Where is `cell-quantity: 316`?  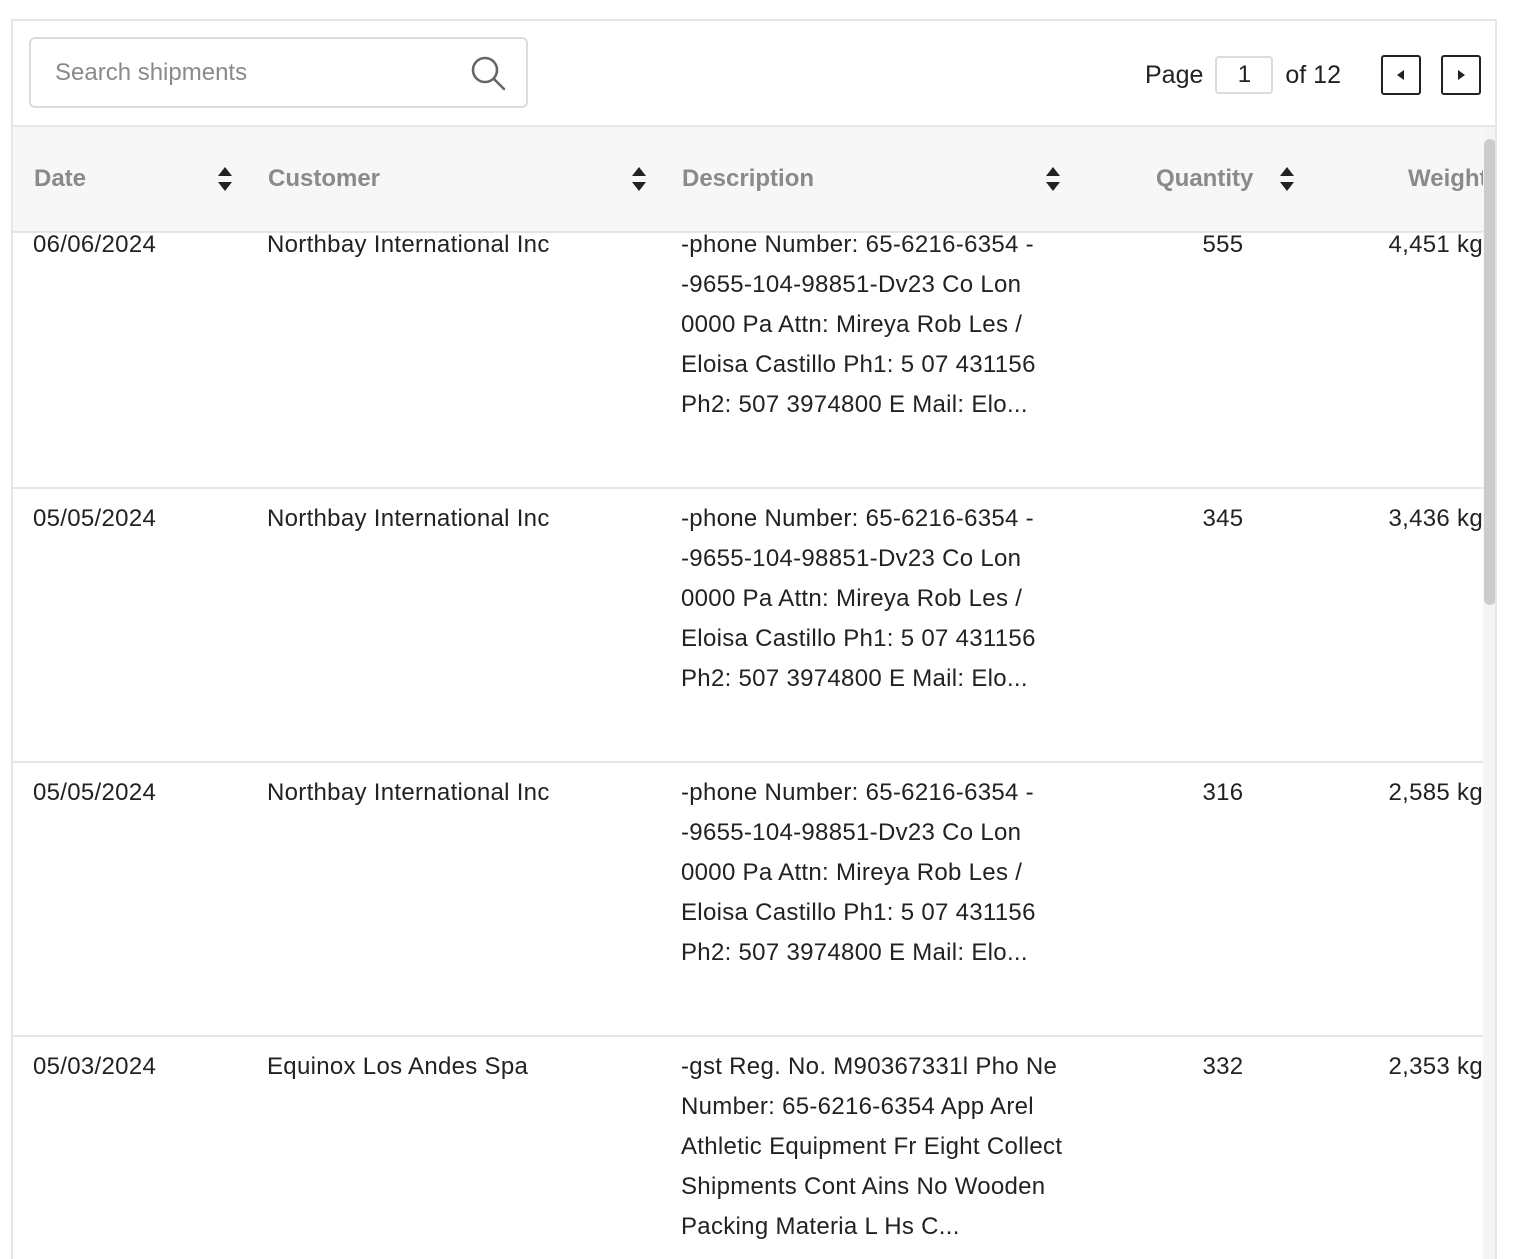
cell-quantity: 316 is located at coordinates (1223, 792).